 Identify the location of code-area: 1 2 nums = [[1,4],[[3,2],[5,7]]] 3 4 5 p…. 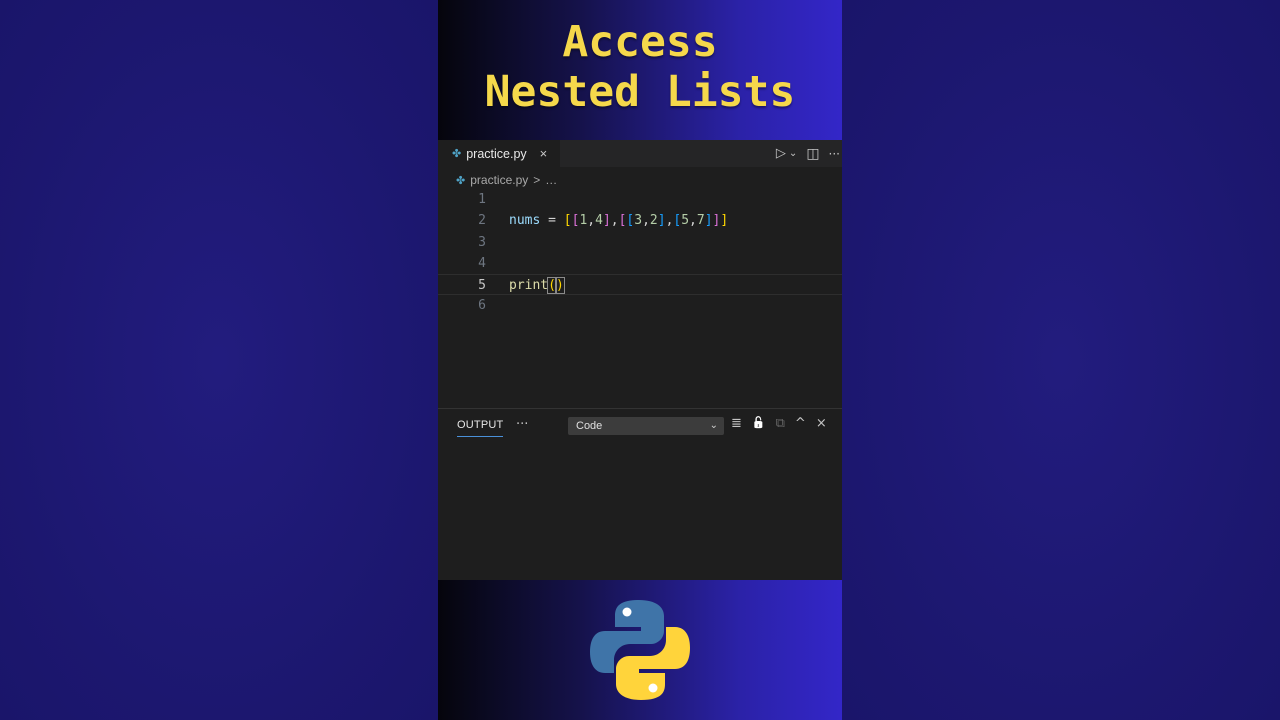
(640, 253).